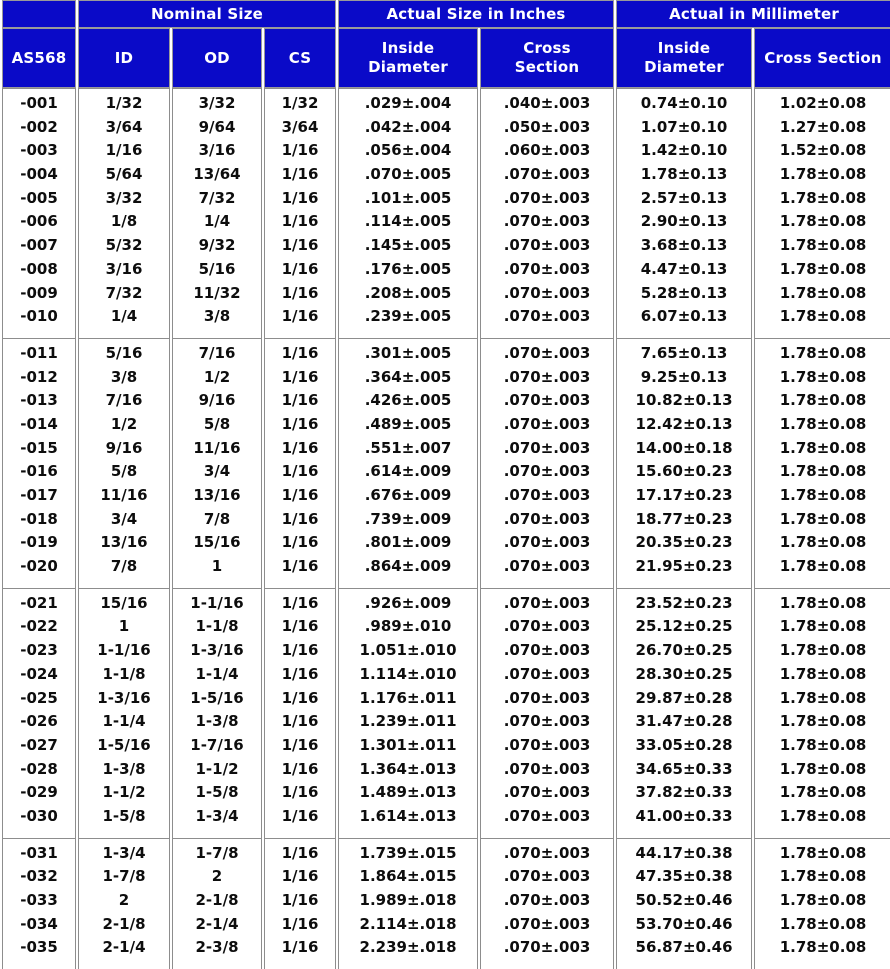 The image size is (890, 969). What do you see at coordinates (408, 900) in the screenshot?
I see `table-cell-value: 1.989±.018` at bounding box center [408, 900].